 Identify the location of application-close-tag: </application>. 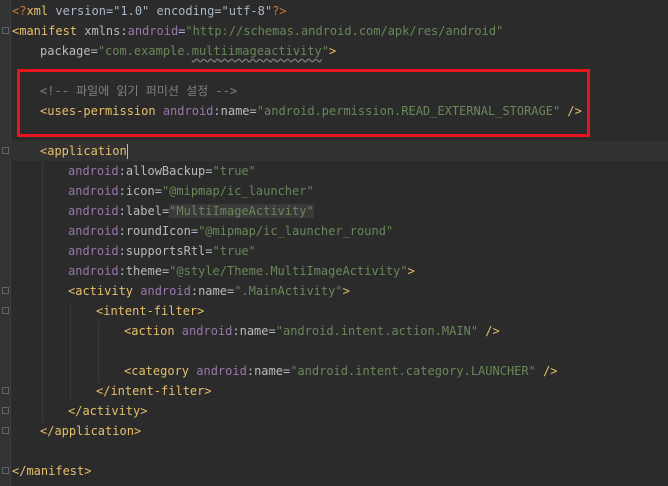
(91, 431).